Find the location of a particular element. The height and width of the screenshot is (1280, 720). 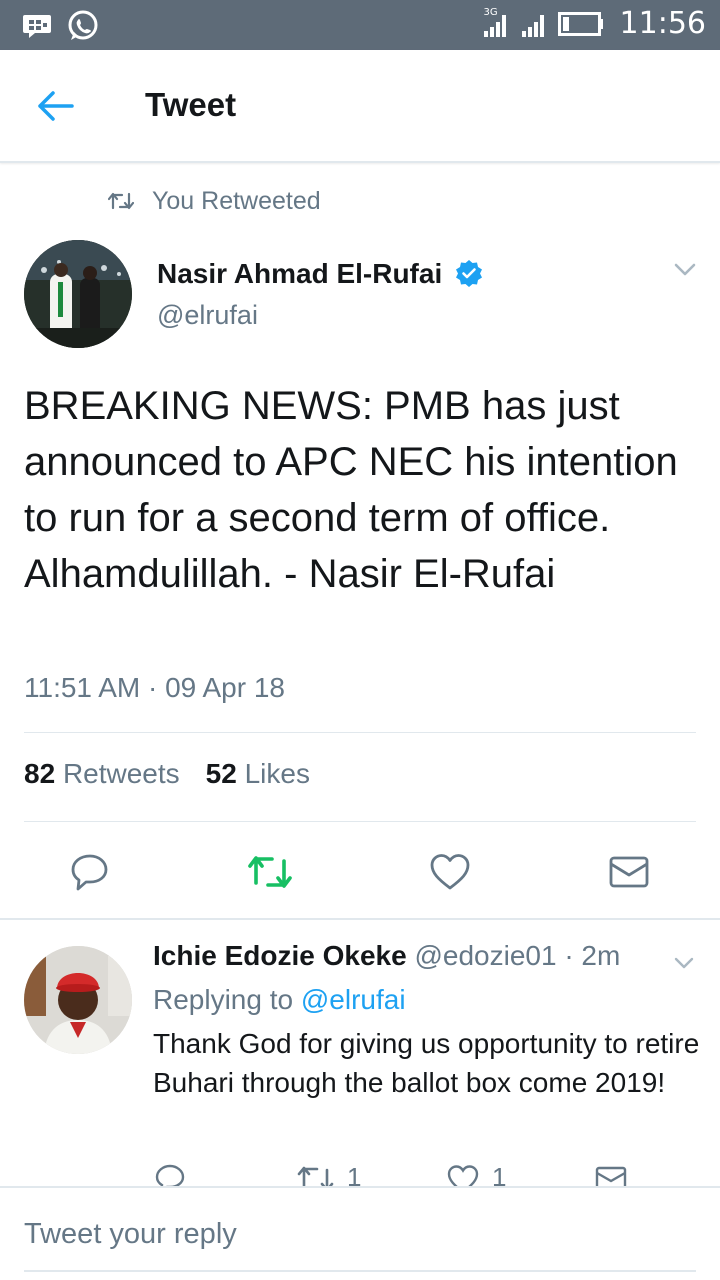

reply-composer is located at coordinates (360, 1233).